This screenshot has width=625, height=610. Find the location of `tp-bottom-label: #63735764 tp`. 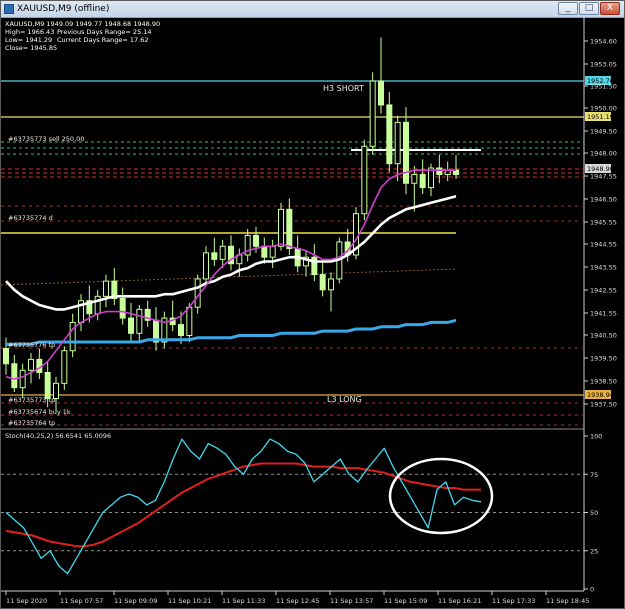

tp-bottom-label: #63735764 tp is located at coordinates (31, 423).